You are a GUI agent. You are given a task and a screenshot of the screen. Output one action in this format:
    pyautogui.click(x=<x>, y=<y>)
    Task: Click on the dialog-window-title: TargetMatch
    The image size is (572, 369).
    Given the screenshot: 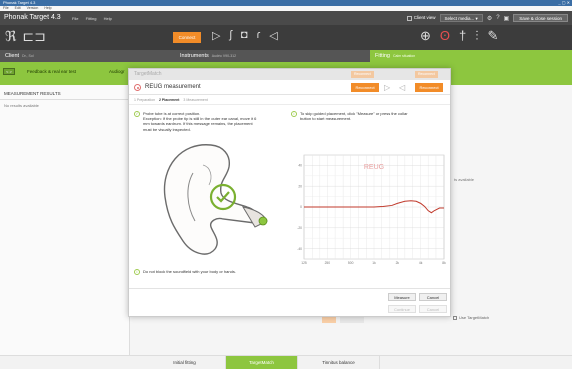 What is the action you would take?
    pyautogui.click(x=148, y=74)
    